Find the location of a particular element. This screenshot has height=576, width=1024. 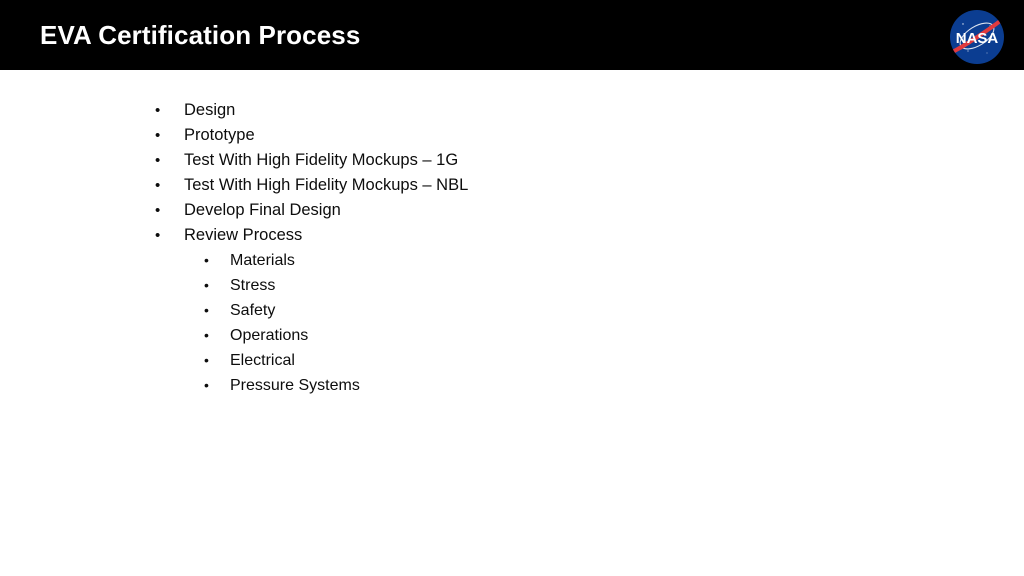

list-item-label: Test With High Fidelity Mockups – 1G is located at coordinates (321, 160).